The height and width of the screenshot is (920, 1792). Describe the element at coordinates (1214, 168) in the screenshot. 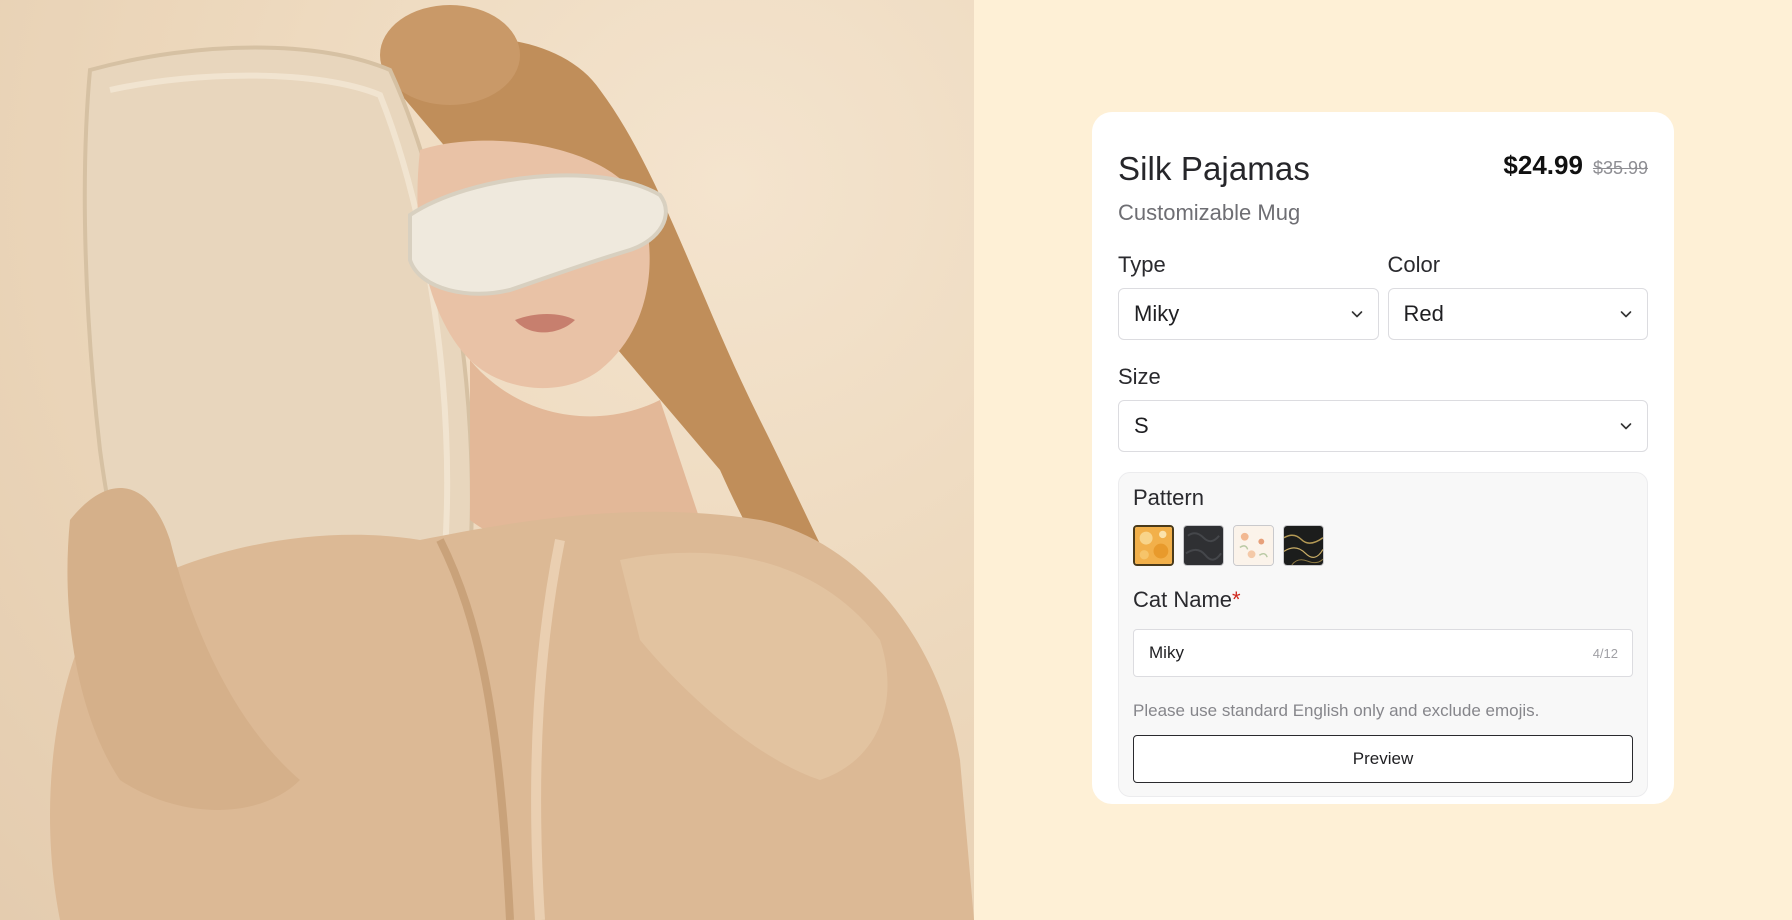

I see `product-title: Silk Pajamas` at that location.